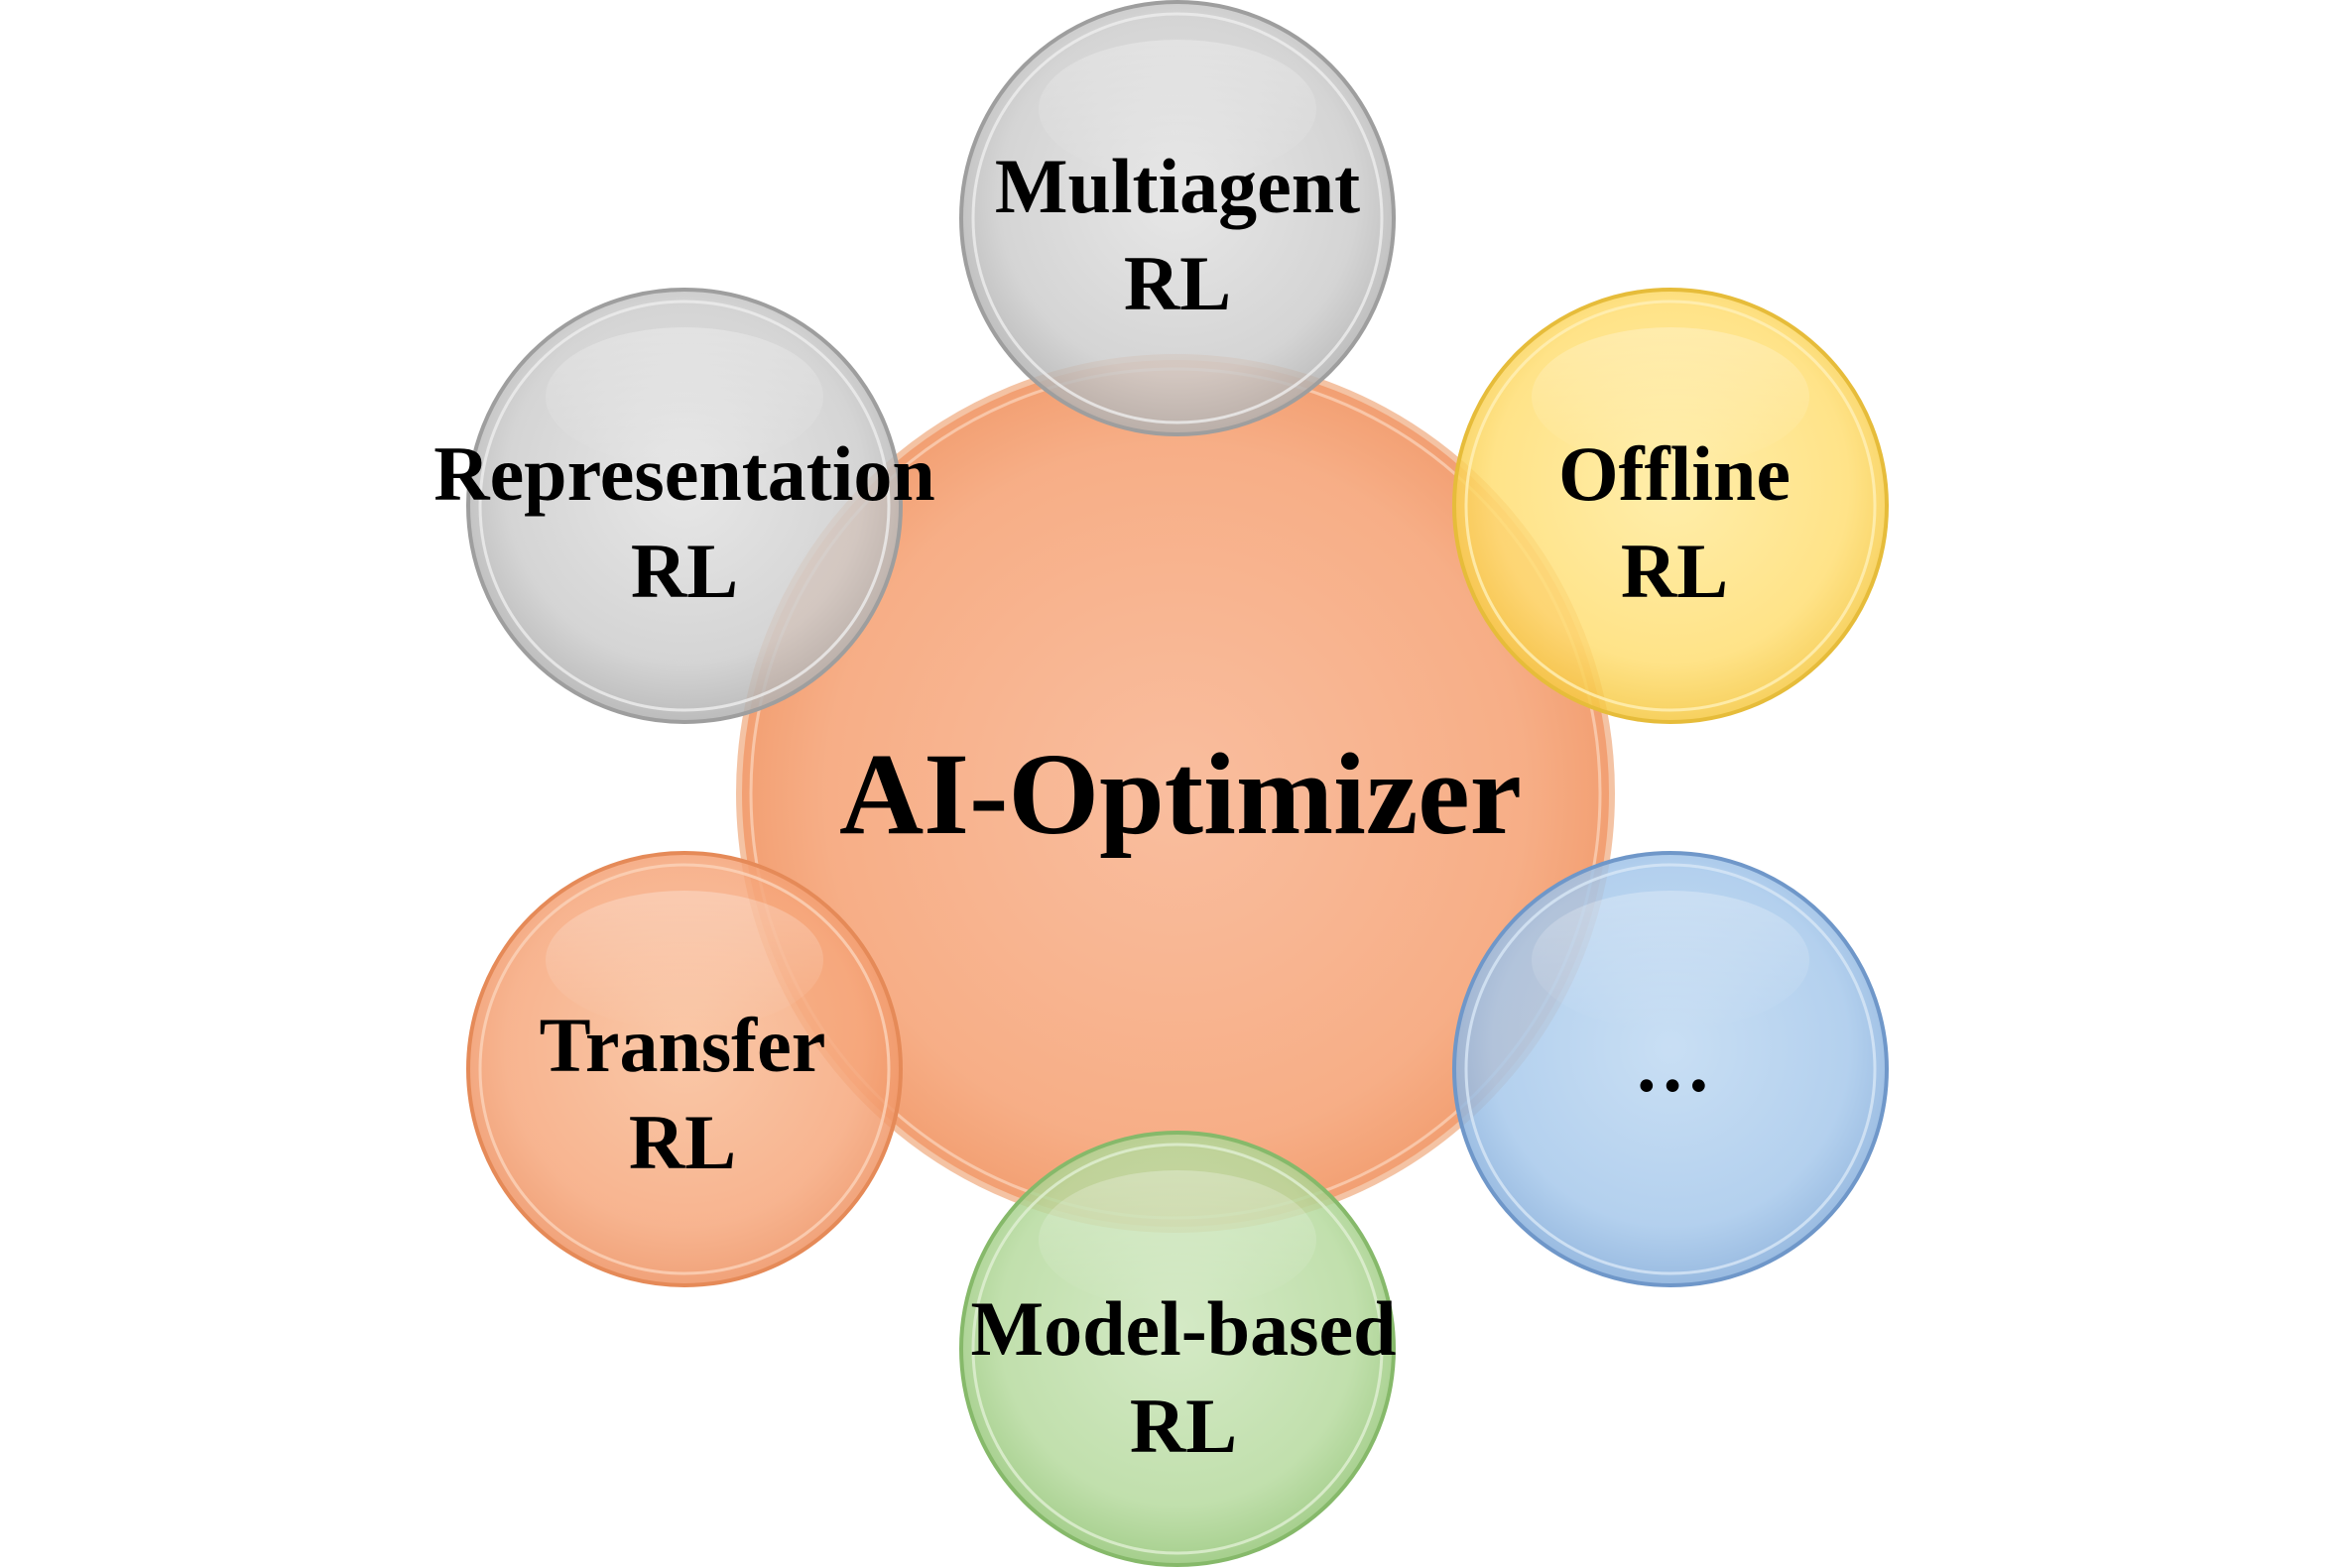 Image resolution: width=2347 pixels, height=1568 pixels. I want to click on satellite-offline-line2: RL, so click(1674, 571).